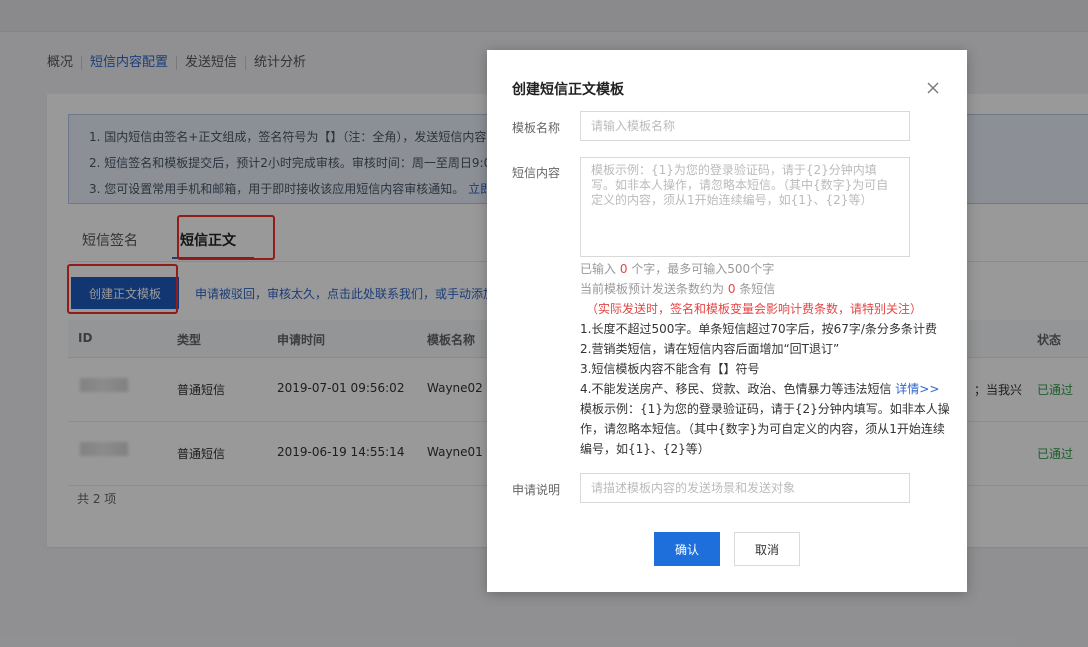  What do you see at coordinates (536, 128) in the screenshot?
I see `template-name-label: 模板名称` at bounding box center [536, 128].